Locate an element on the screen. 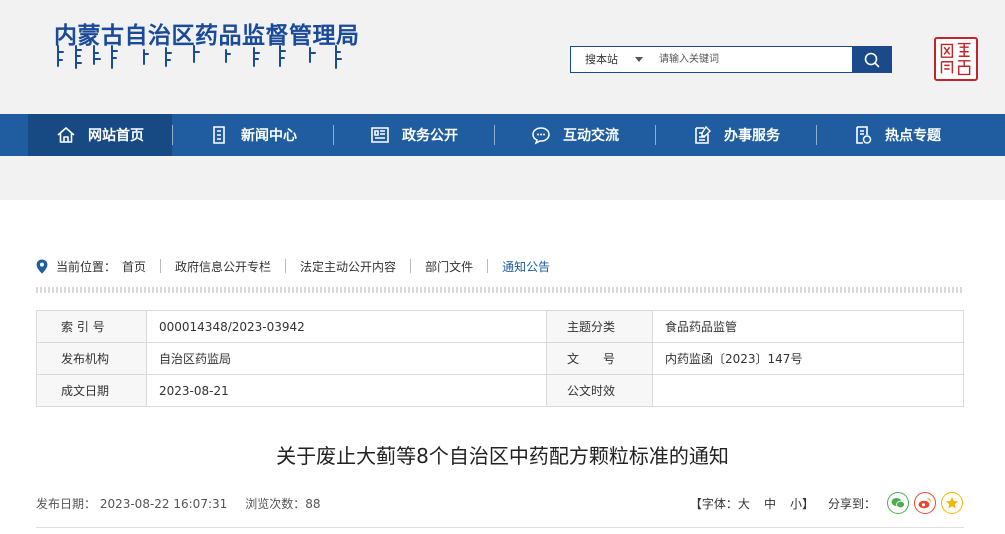 This screenshot has width=1005, height=534. breadcrumb-home: 首页 is located at coordinates (134, 266).